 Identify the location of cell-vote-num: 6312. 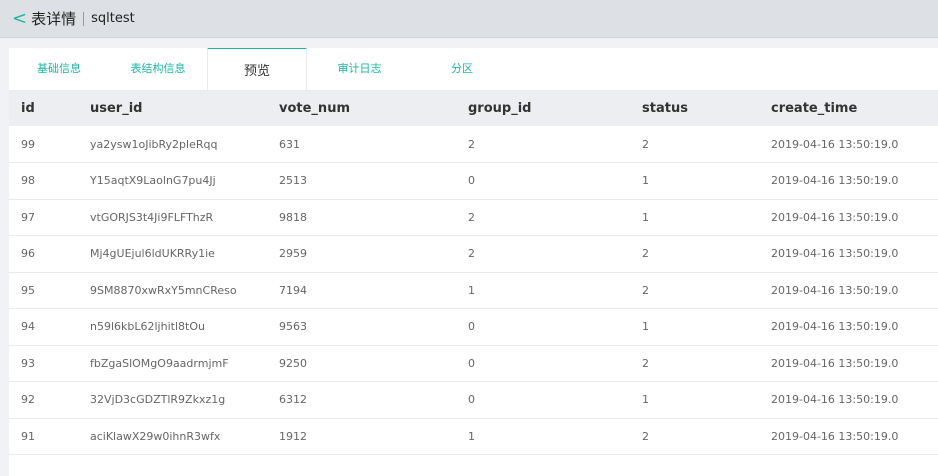
(293, 400).